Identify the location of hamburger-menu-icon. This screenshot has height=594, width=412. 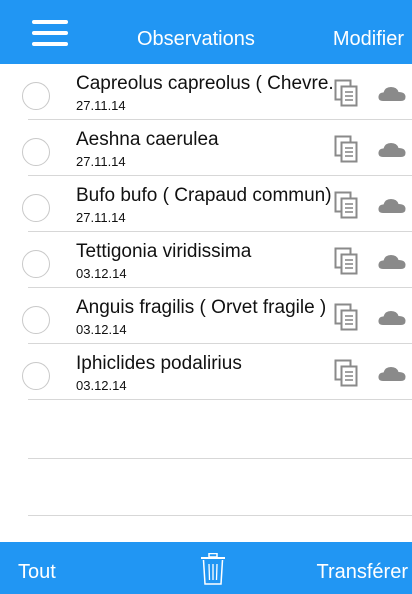
(50, 33).